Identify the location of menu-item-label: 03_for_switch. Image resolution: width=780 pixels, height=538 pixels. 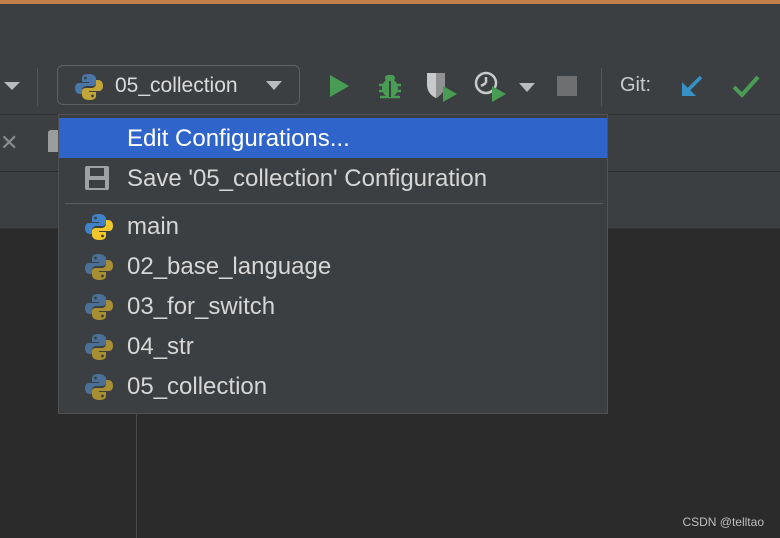
(201, 306).